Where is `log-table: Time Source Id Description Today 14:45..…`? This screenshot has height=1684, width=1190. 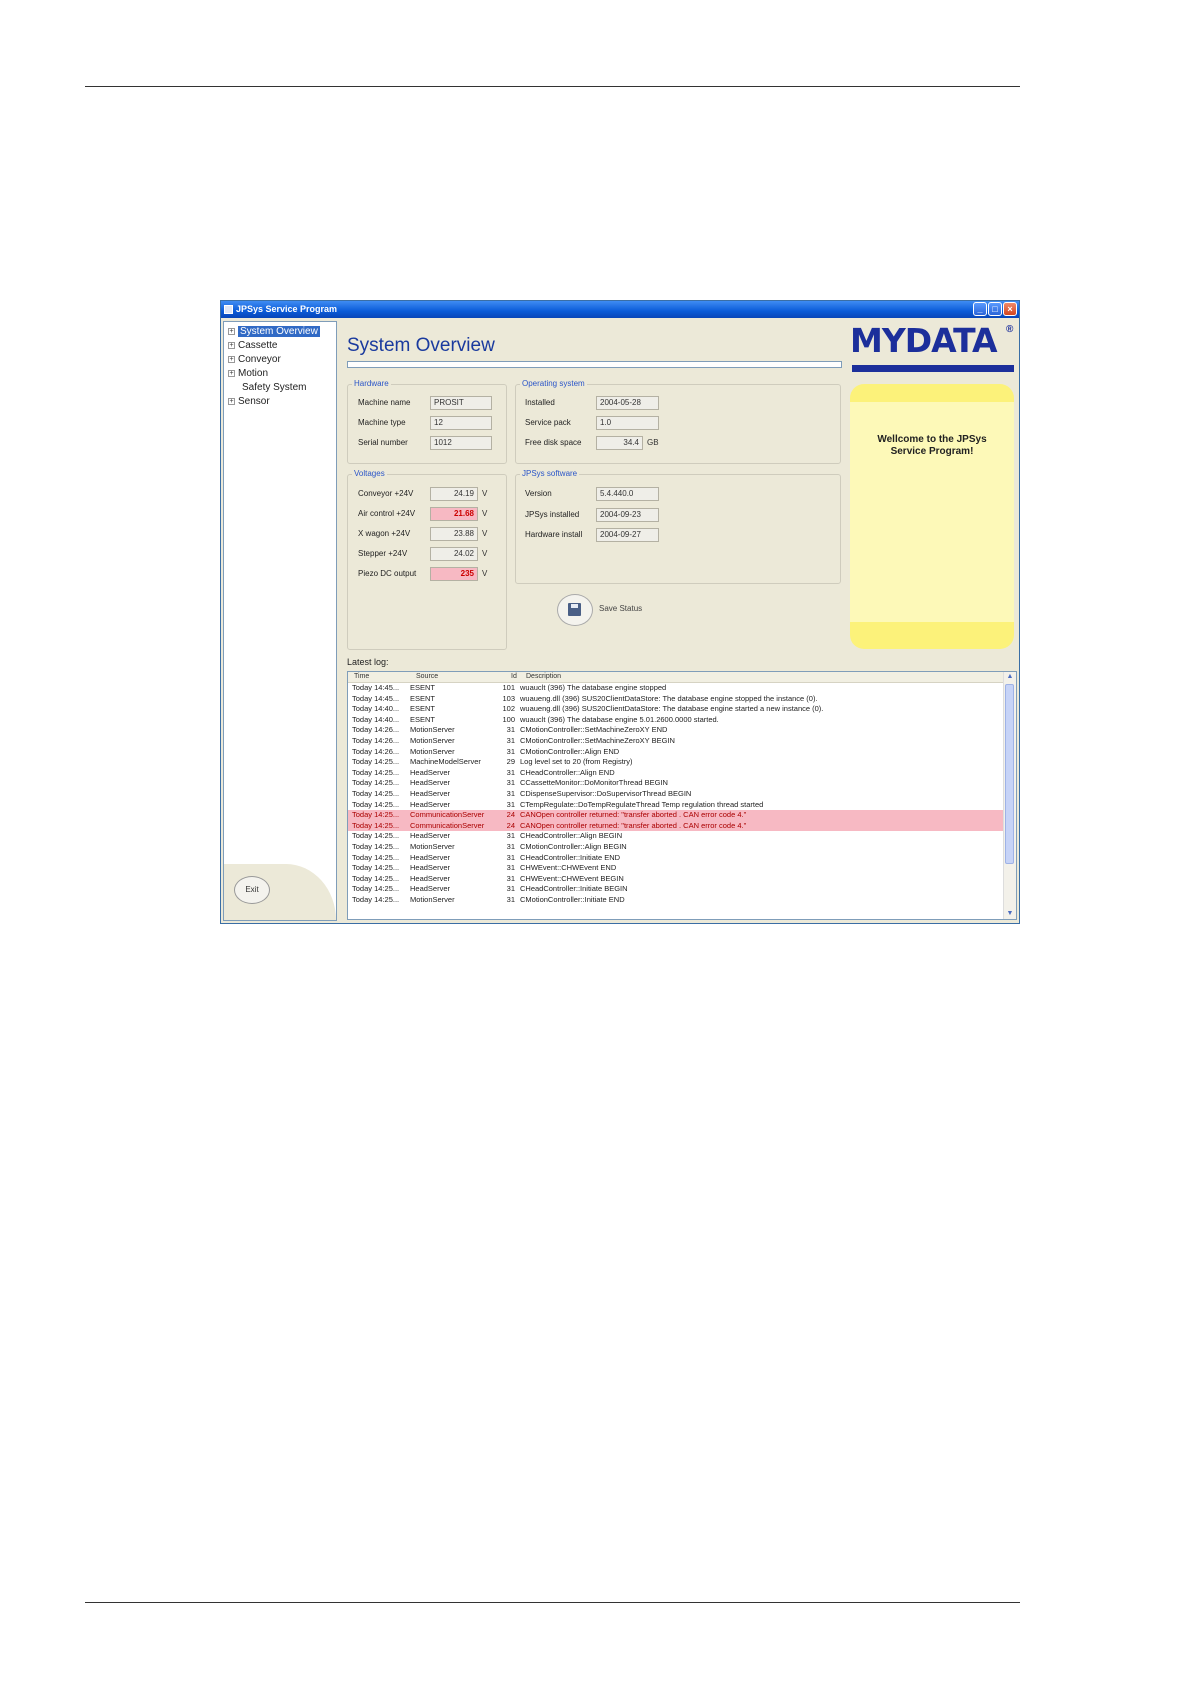 log-table: Time Source Id Description Today 14:45..… is located at coordinates (682, 795).